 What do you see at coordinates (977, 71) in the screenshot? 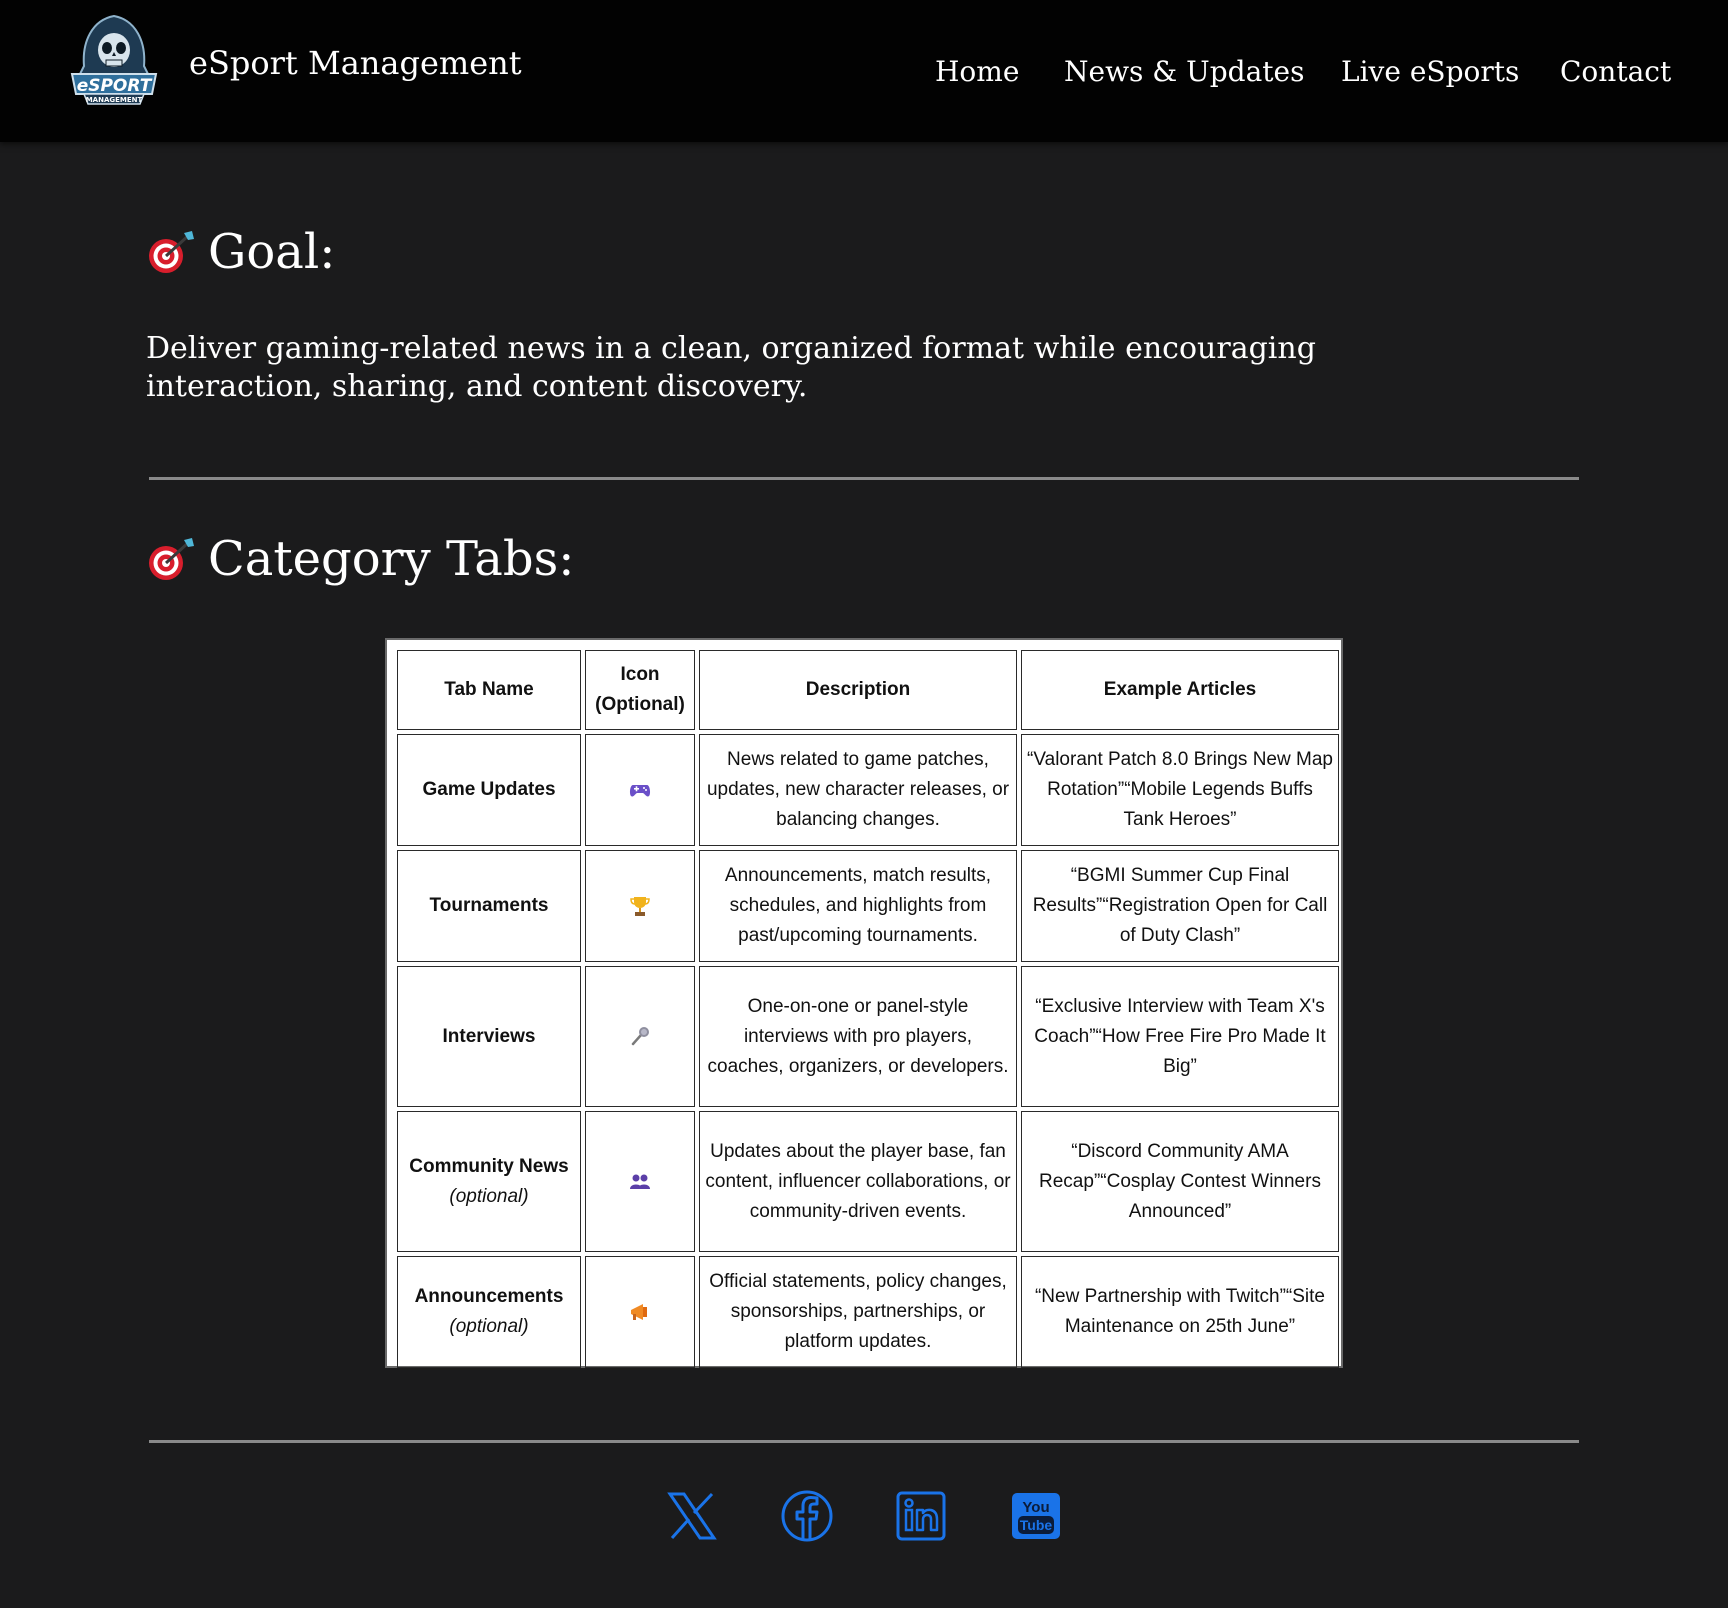
I see `nav-home: Home` at bounding box center [977, 71].